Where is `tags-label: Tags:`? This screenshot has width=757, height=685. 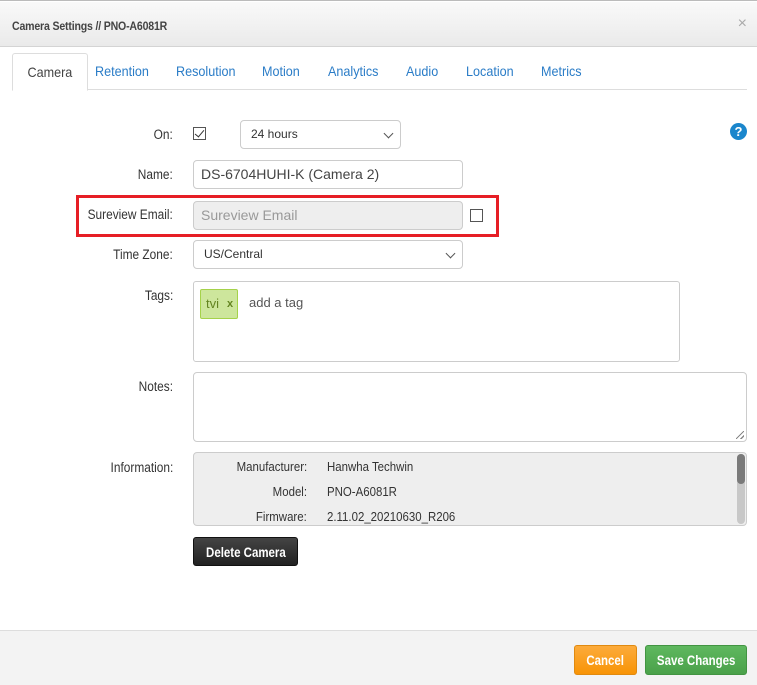 tags-label: Tags: is located at coordinates (158, 295).